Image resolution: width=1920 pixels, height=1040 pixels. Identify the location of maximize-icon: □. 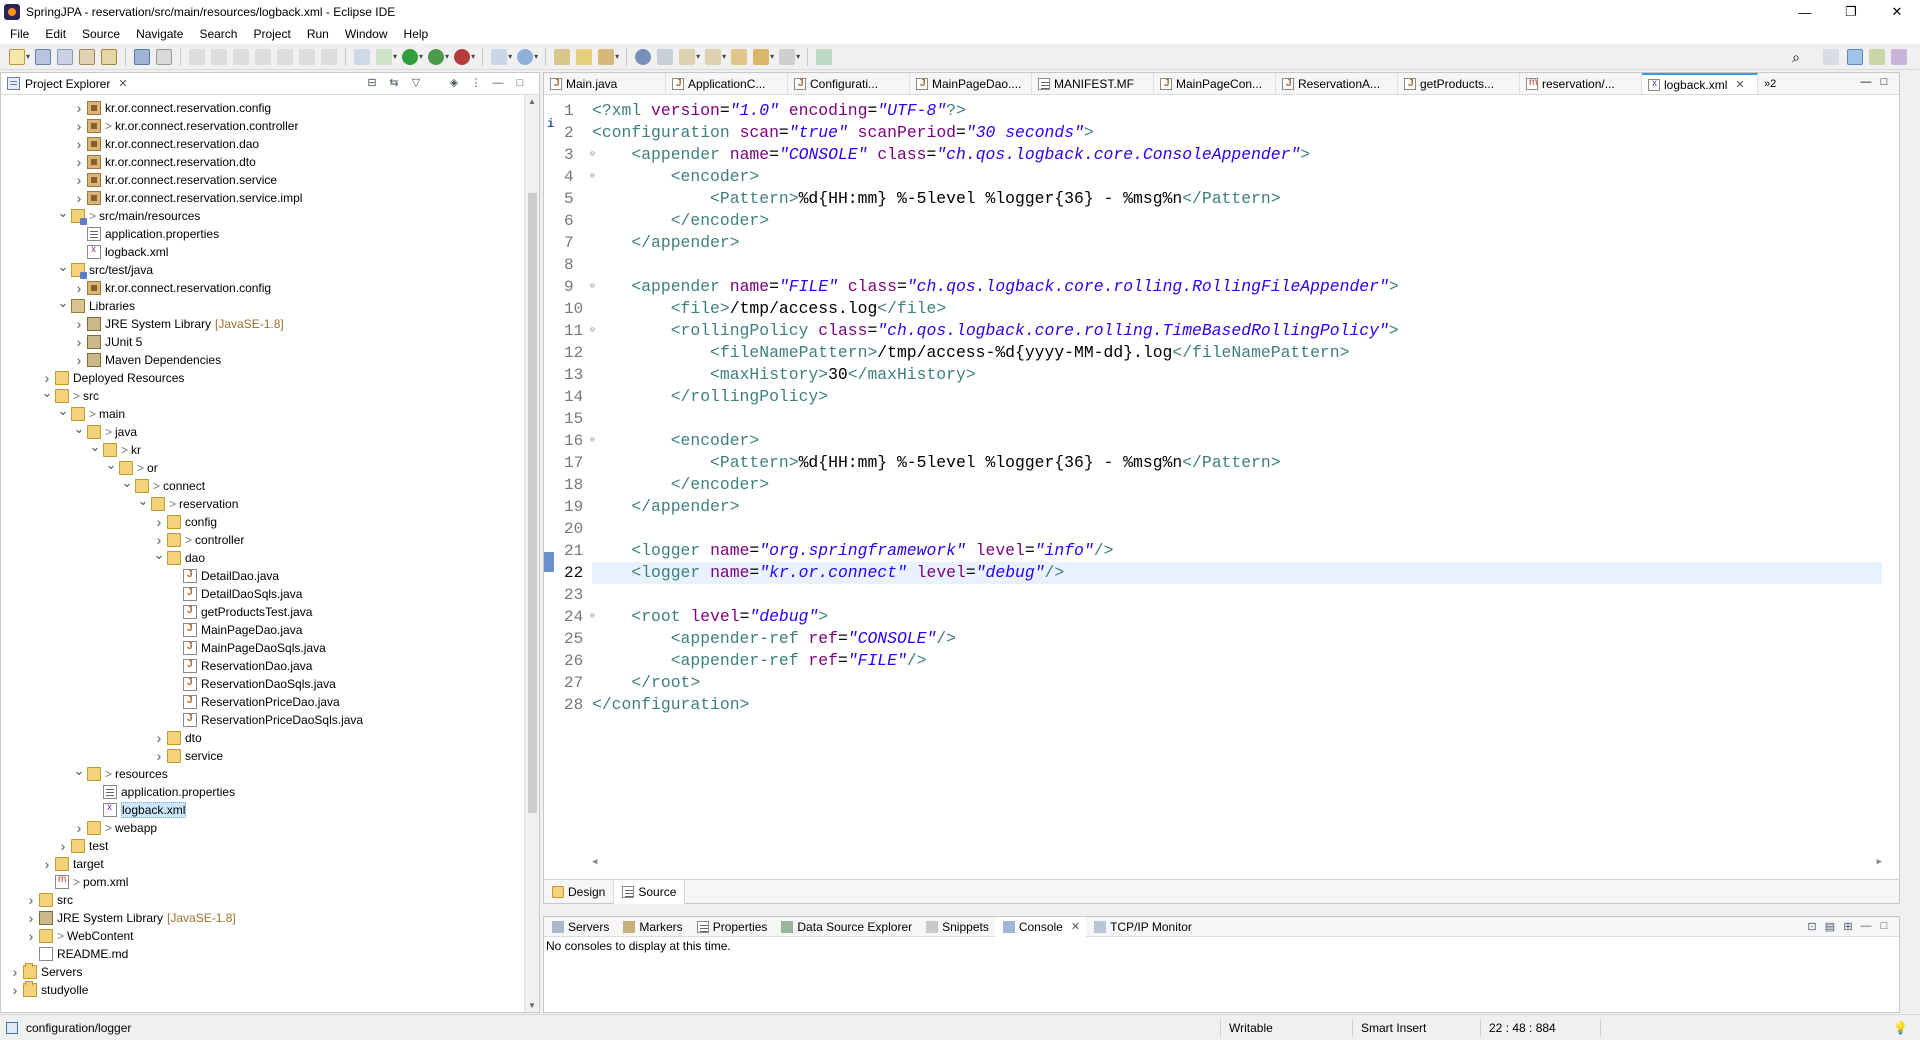
(1884, 82).